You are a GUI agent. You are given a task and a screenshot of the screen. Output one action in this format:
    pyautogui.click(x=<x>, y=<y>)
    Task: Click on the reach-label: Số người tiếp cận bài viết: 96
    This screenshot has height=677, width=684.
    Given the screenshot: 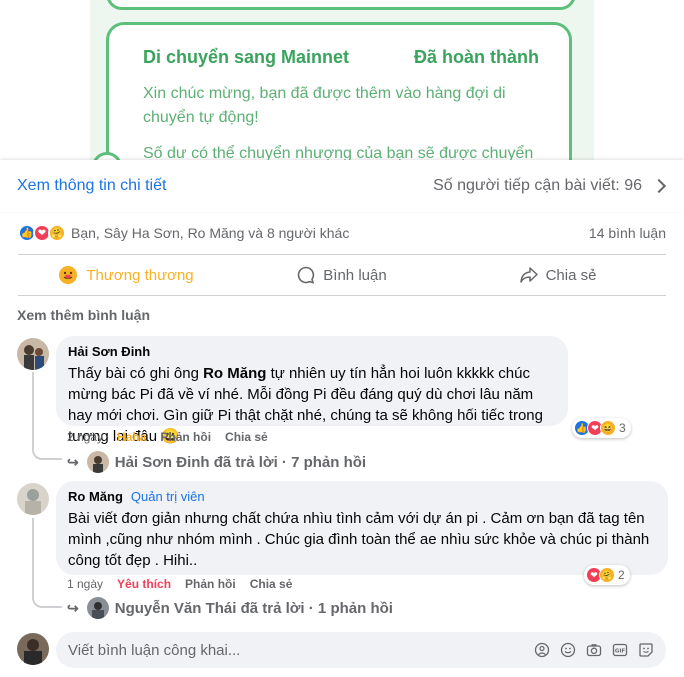 What is the action you would take?
    pyautogui.click(x=537, y=185)
    